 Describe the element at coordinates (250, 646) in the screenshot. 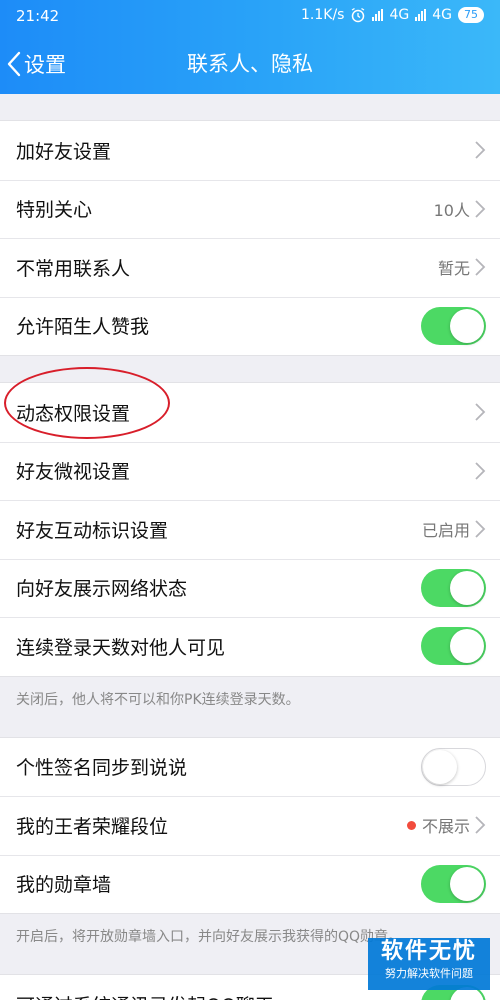

I see `settings-row: 连续登录天数对他人可见` at that location.